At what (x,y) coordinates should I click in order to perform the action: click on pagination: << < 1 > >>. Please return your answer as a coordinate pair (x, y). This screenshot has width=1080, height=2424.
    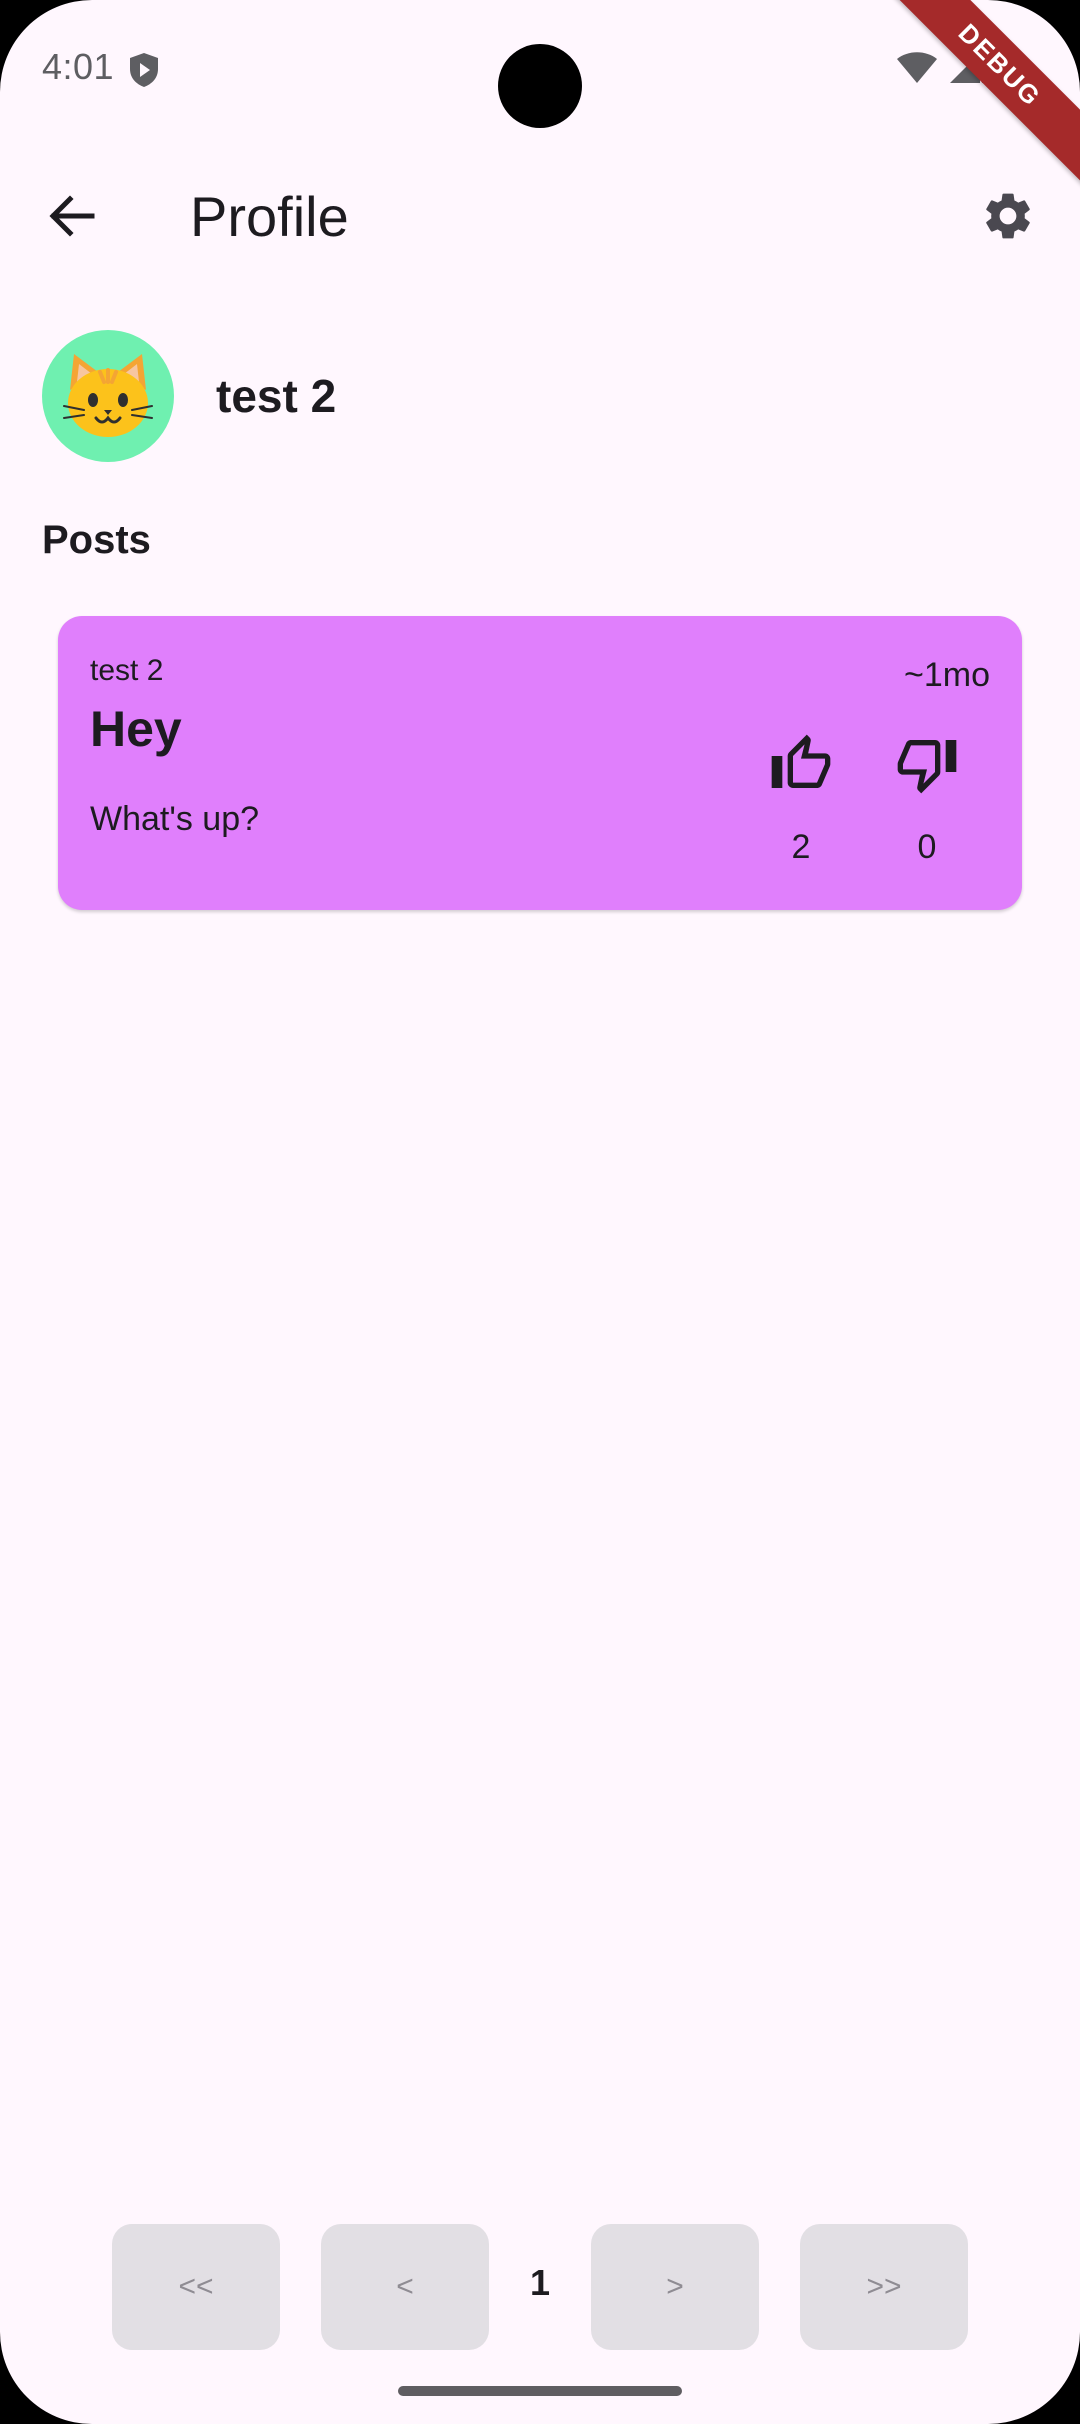
    Looking at the image, I should click on (540, 2287).